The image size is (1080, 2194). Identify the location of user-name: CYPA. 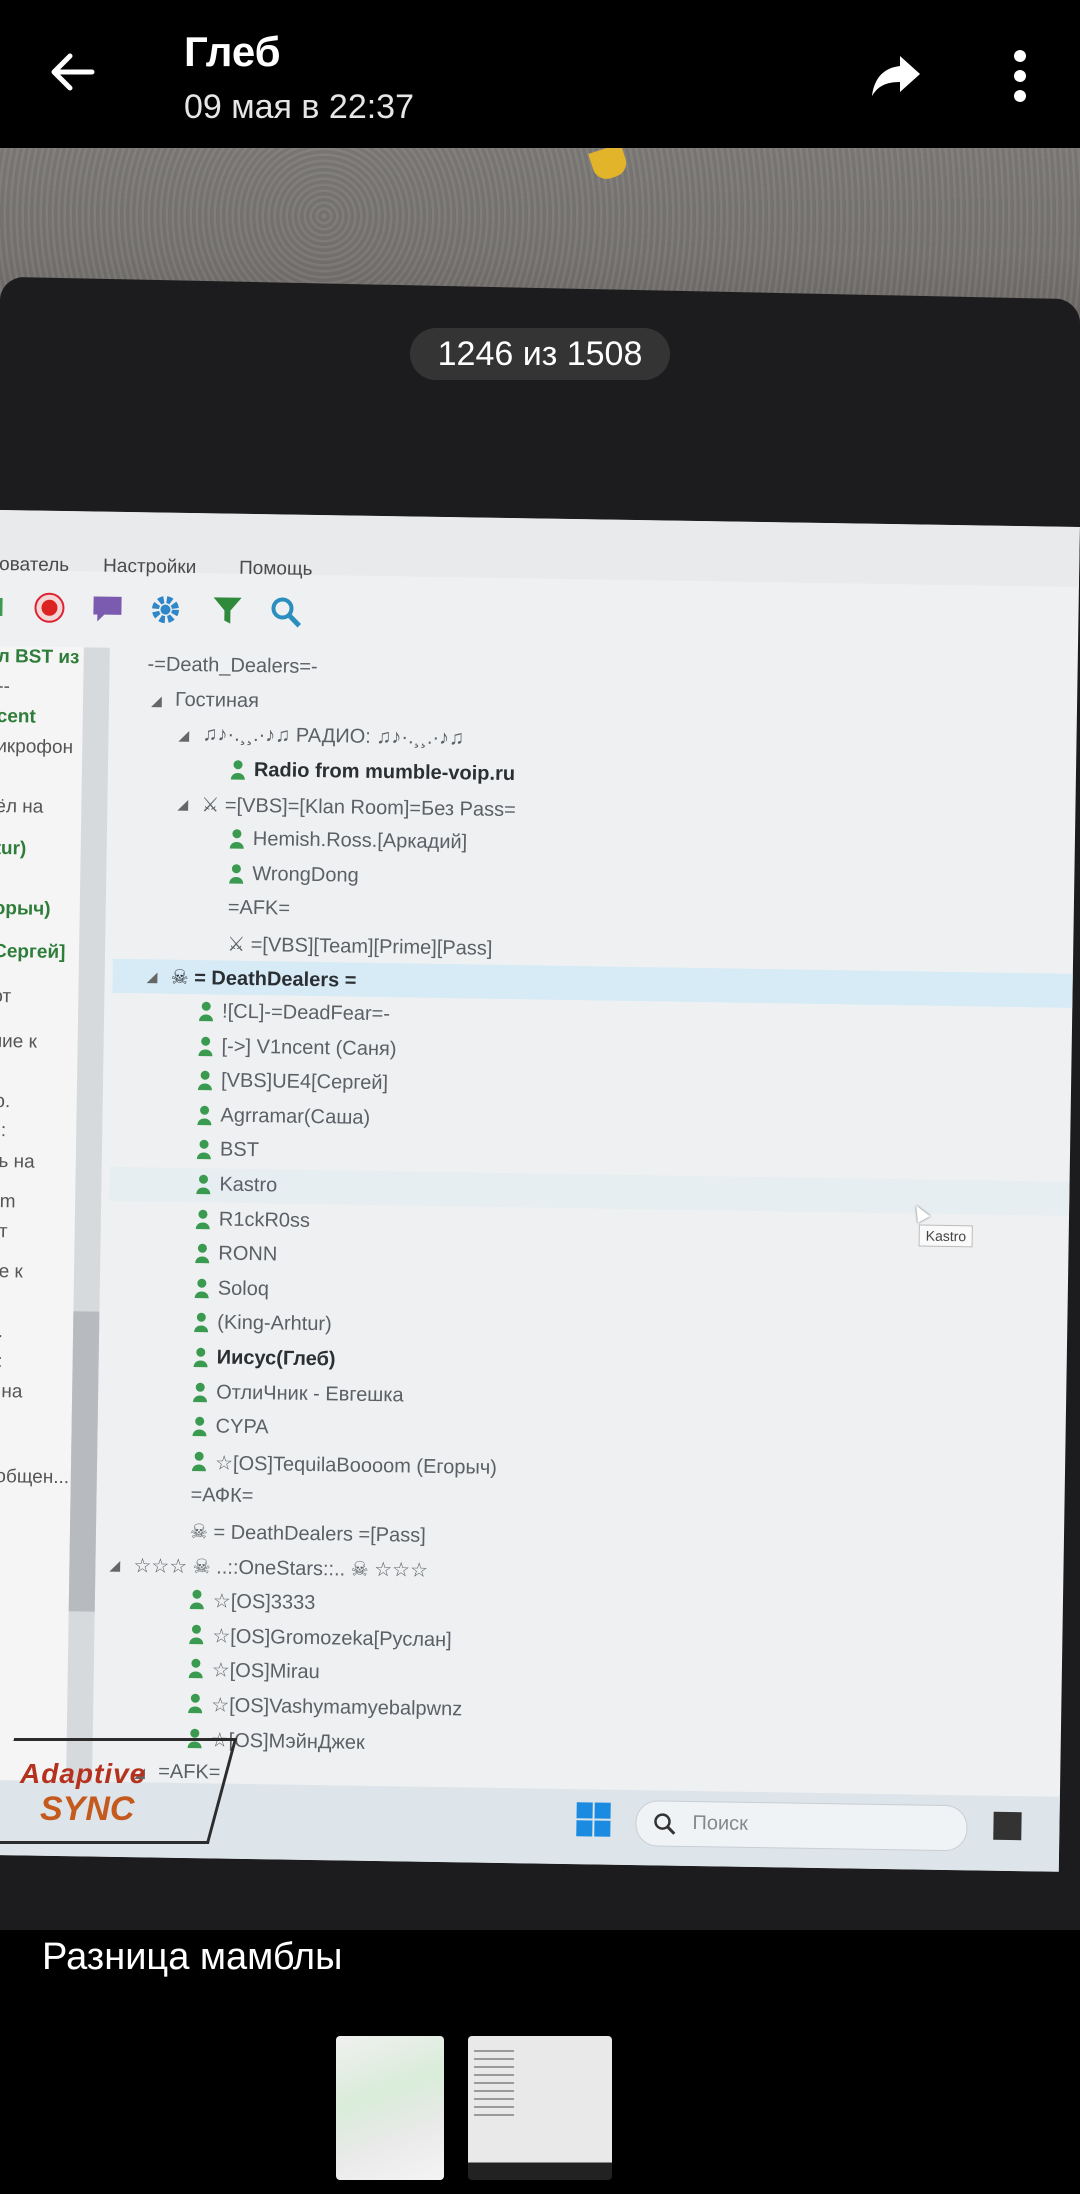
(242, 1427).